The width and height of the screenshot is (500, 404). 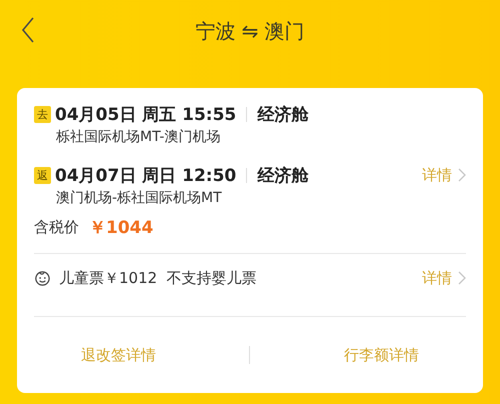 I want to click on flight-datetime: 04月07日 周日 12:50, so click(x=145, y=175).